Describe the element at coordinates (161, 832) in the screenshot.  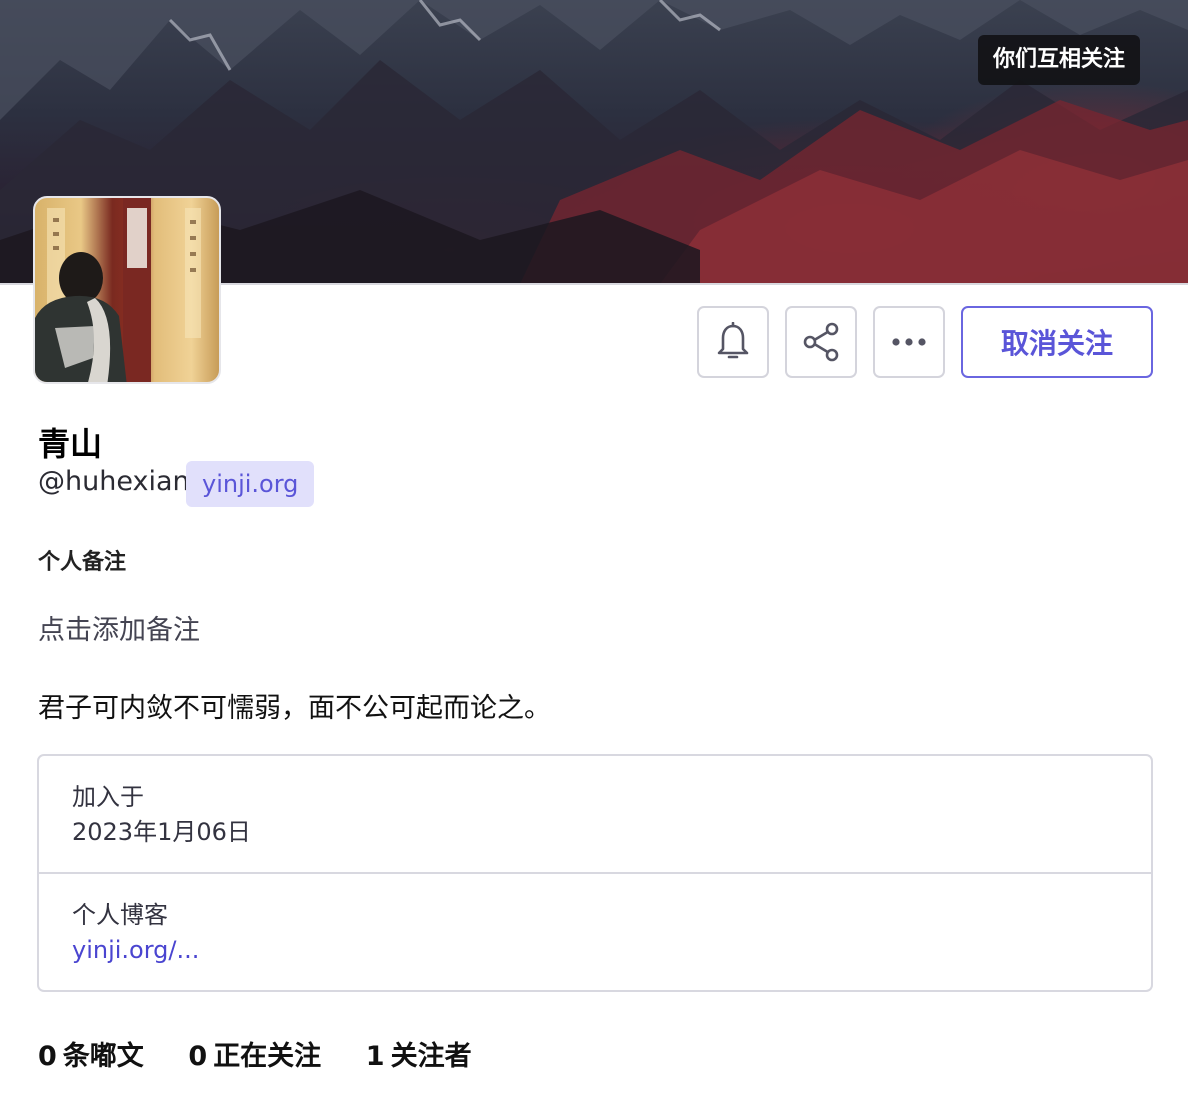
I see `field-value: 2023年1月06日` at that location.